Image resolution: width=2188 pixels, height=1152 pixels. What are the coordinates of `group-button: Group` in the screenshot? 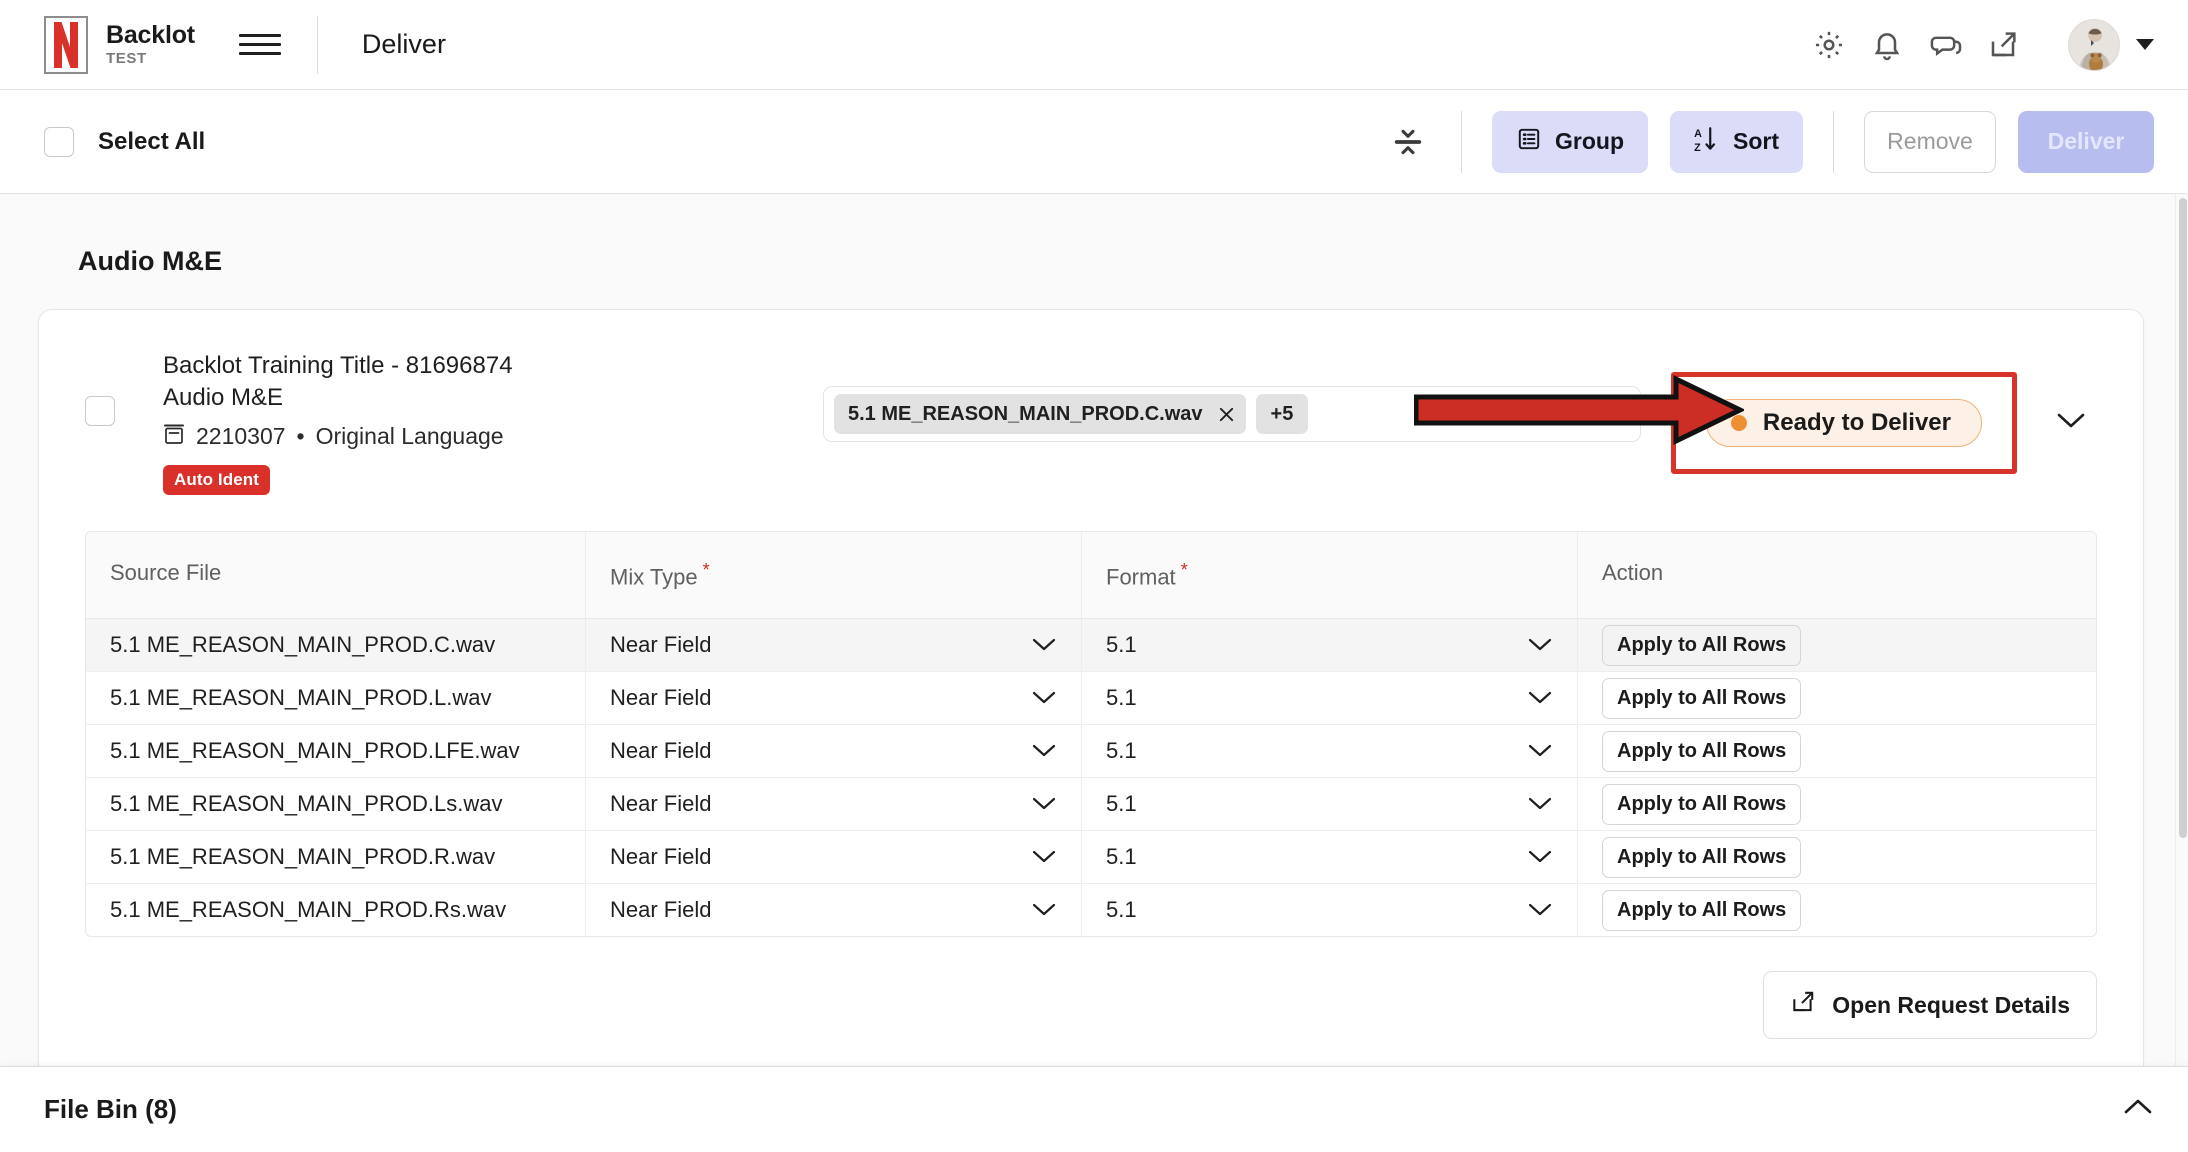 It's located at (1570, 141).